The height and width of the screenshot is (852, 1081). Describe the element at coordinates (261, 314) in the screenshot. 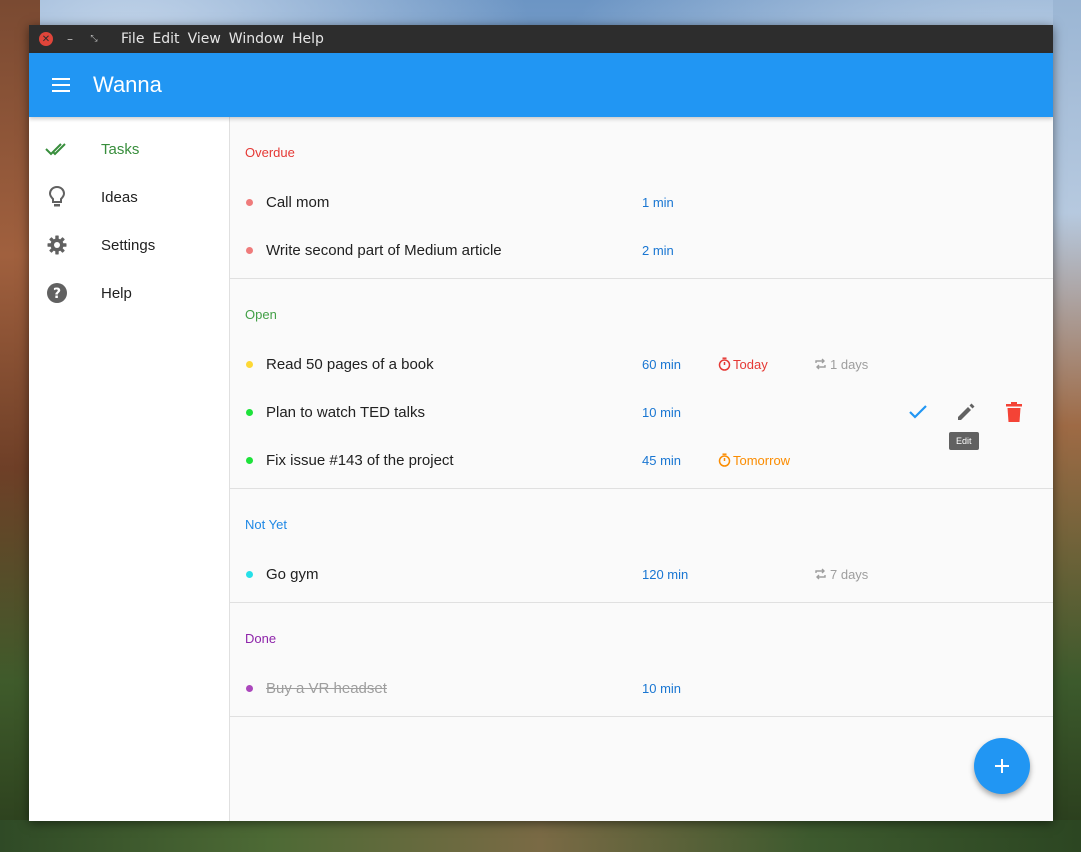

I see `section-title: Open` at that location.